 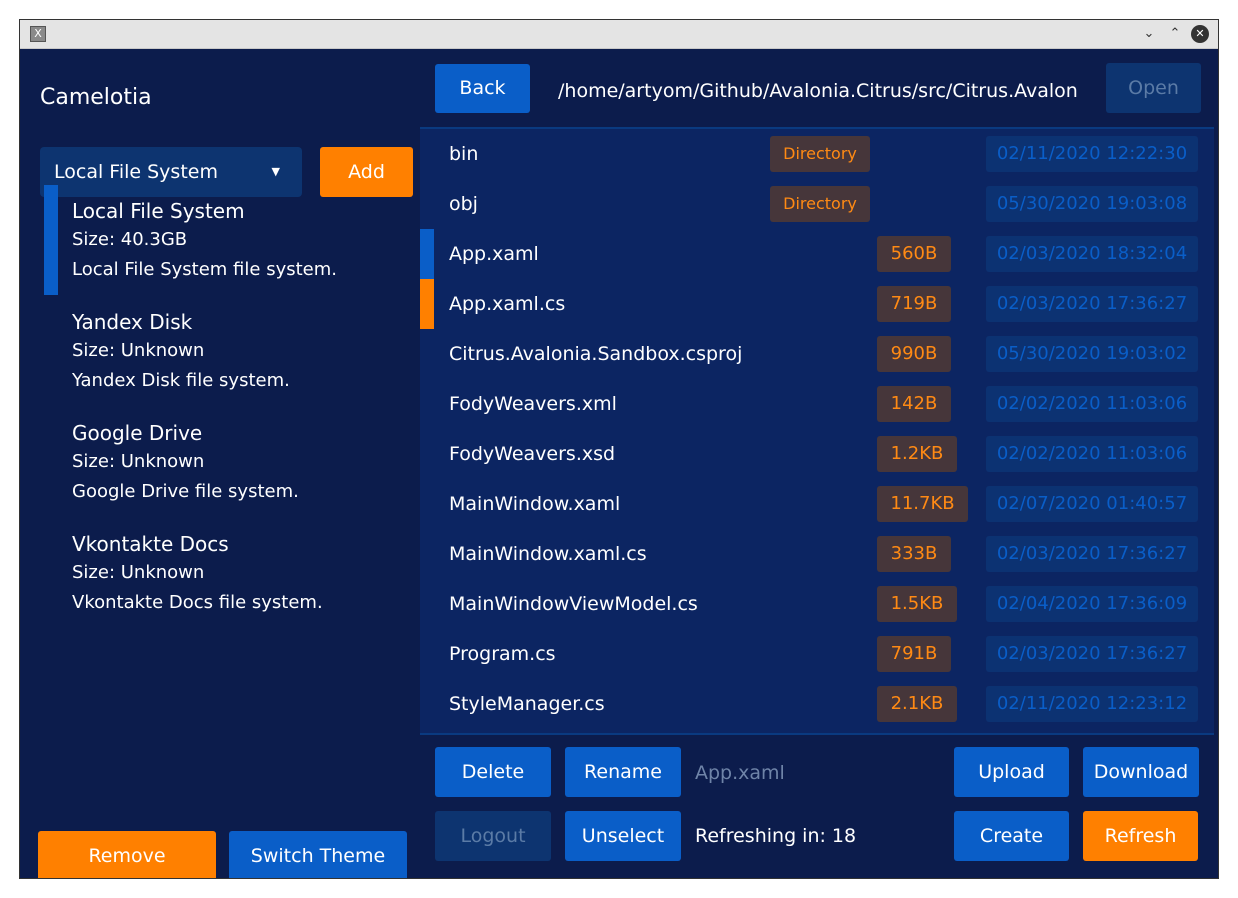 I want to click on modified-date: 02/11/2020 12:23:12, so click(x=1092, y=704).